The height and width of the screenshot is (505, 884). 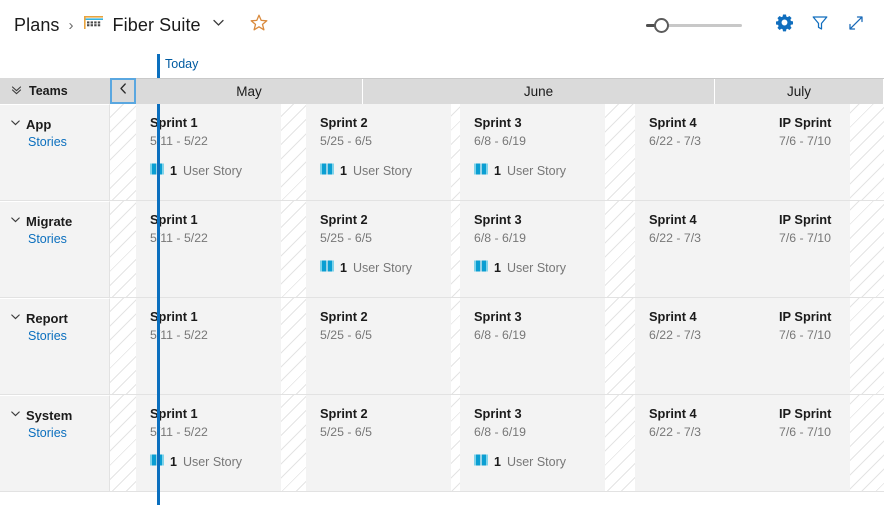 I want to click on teams-column-header: Teams, so click(x=55, y=91).